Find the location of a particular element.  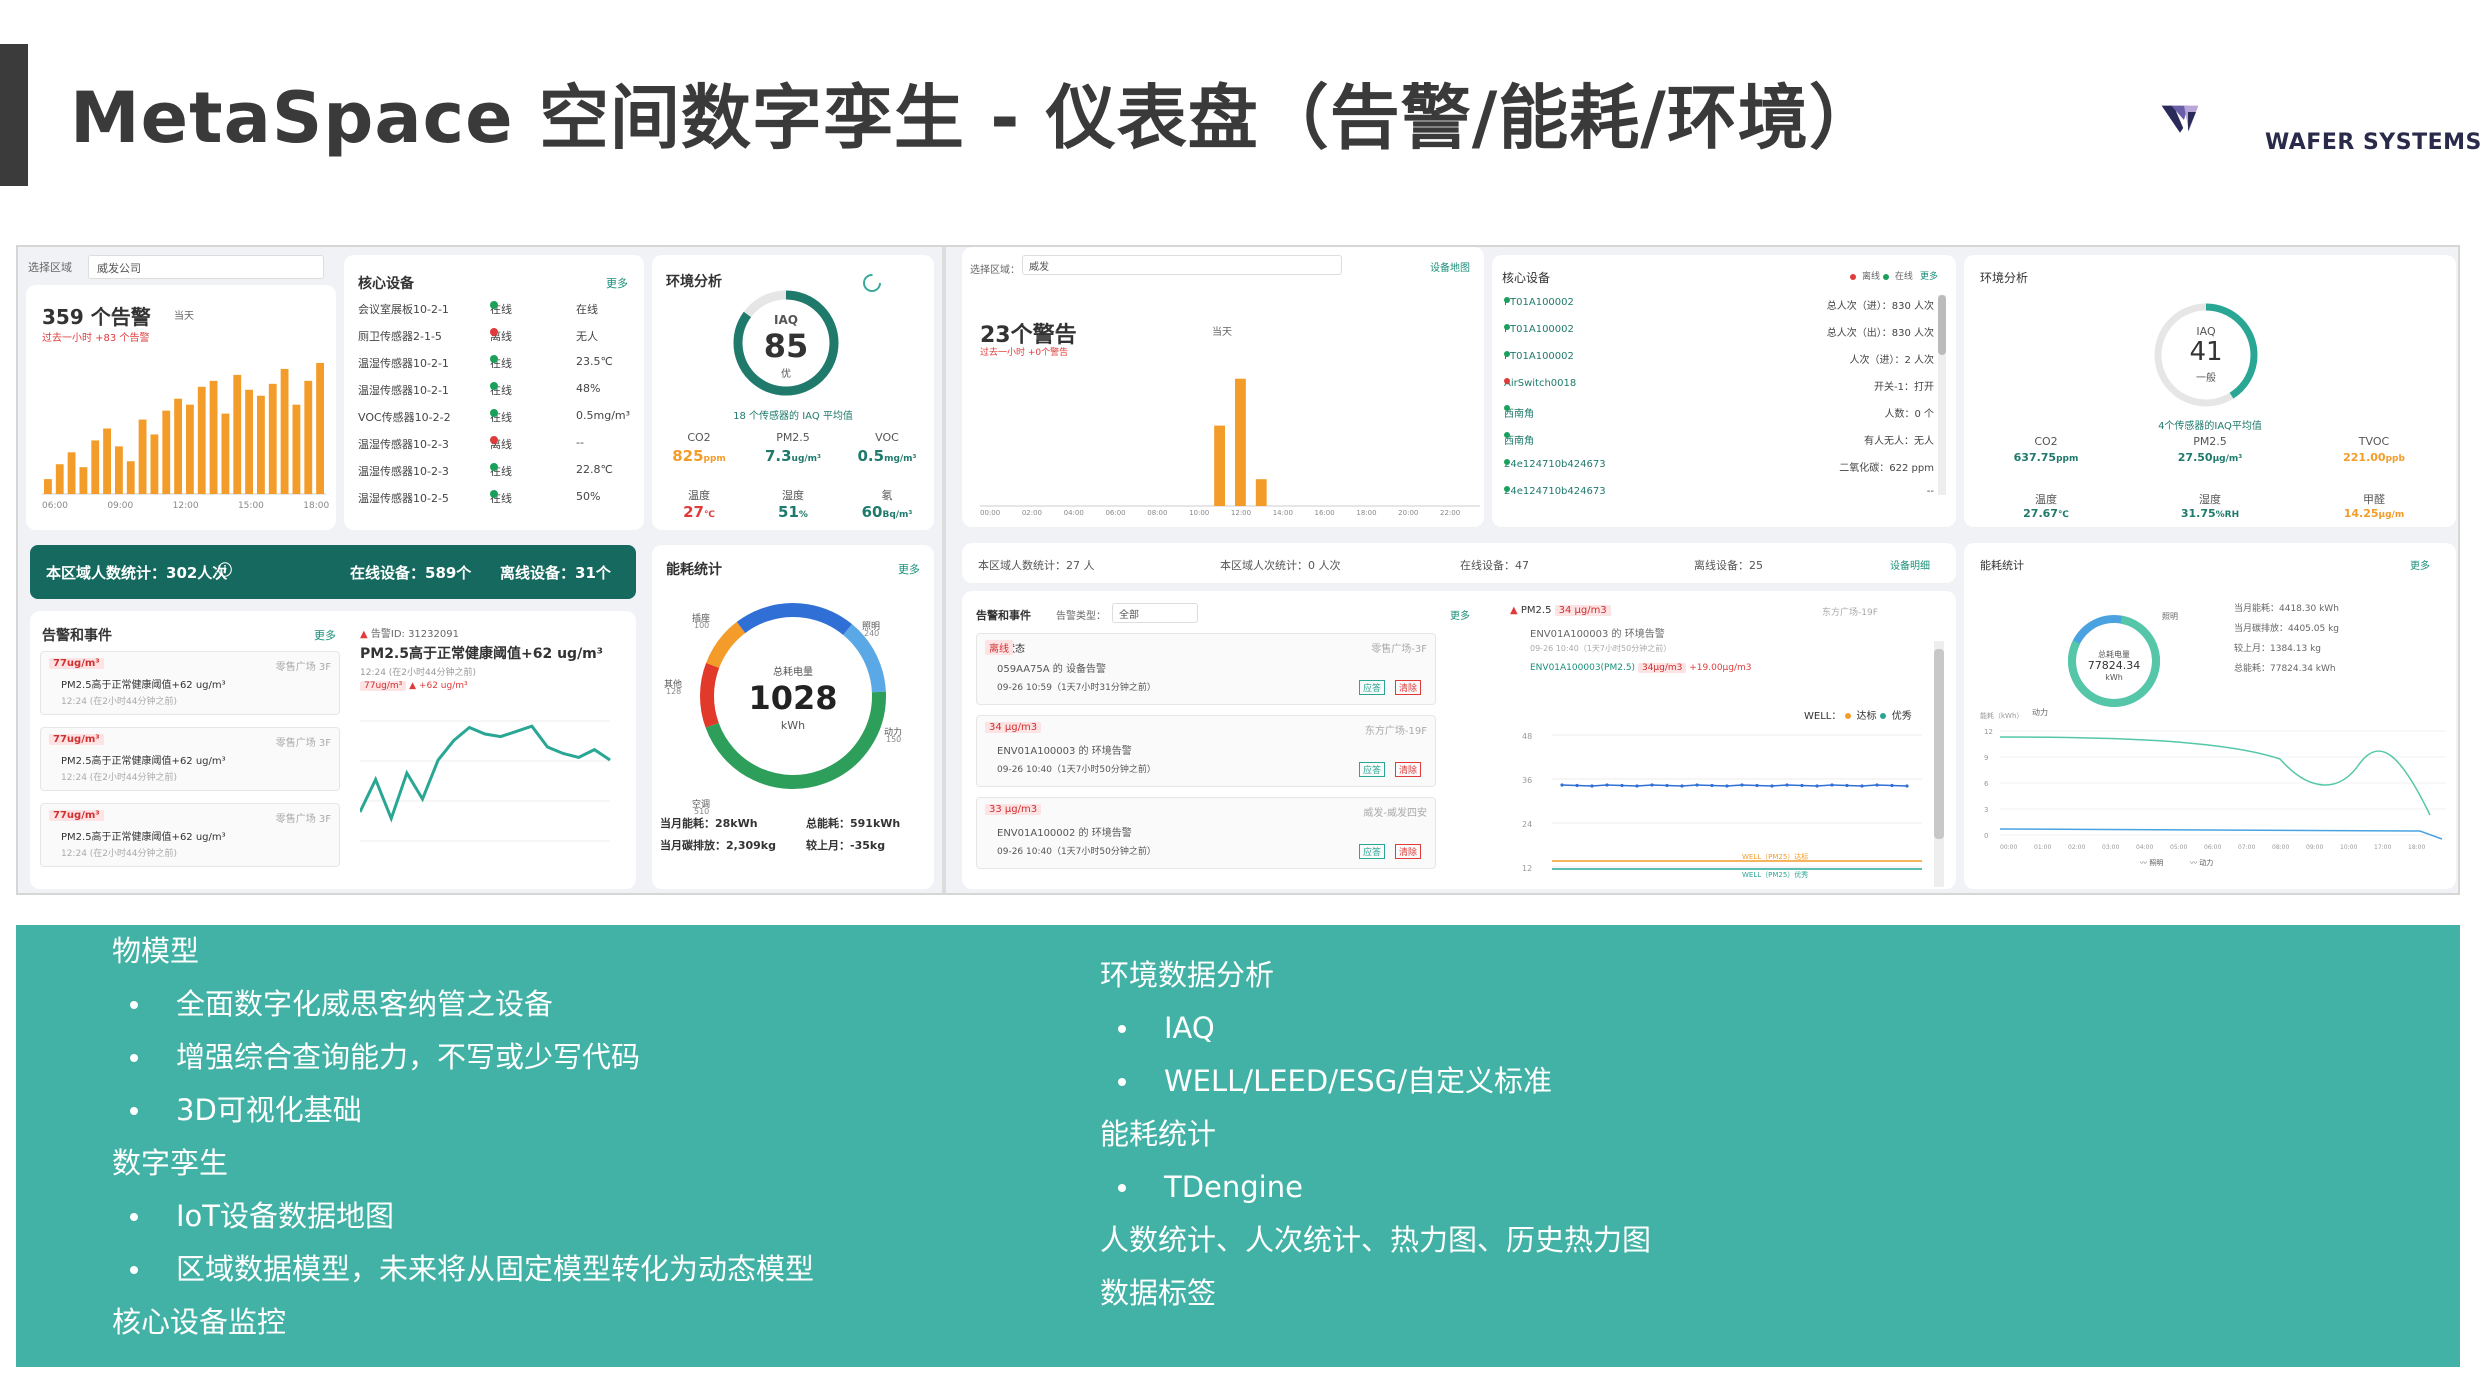

feature-item: 区域数据模型，未来将从固定模型转化为动态模型 is located at coordinates (495, 1269).